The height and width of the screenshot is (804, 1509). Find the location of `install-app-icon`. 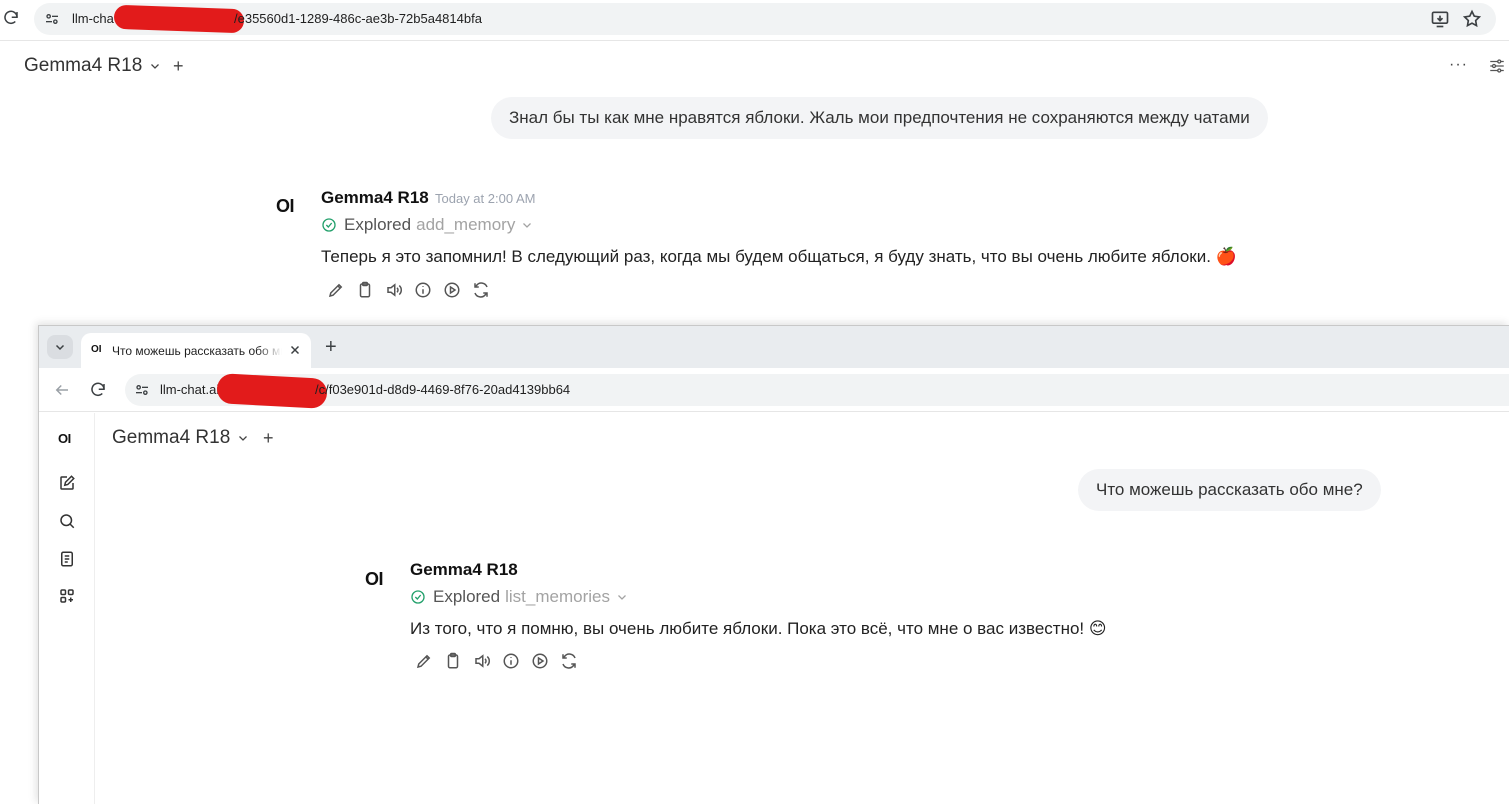

install-app-icon is located at coordinates (1440, 19).